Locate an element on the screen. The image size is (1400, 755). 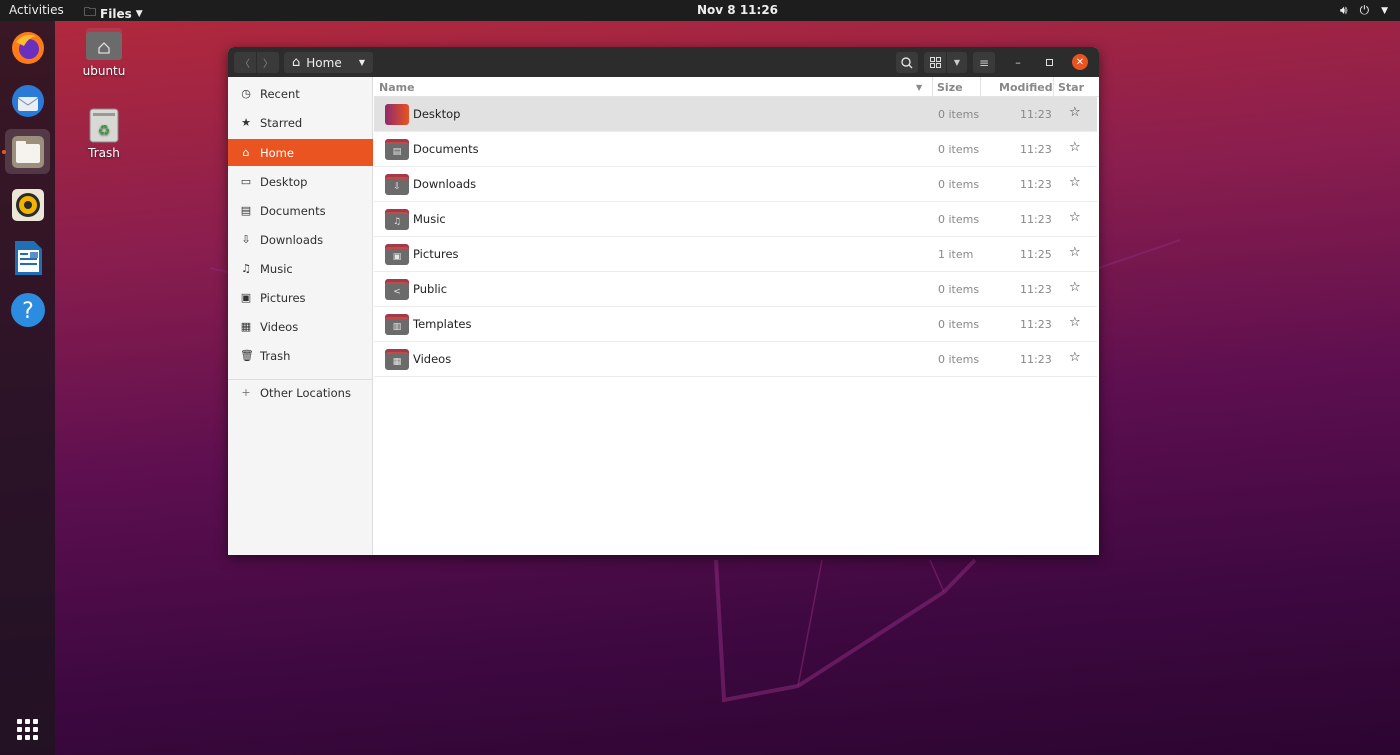
files-icon is located at coordinates (27, 151).